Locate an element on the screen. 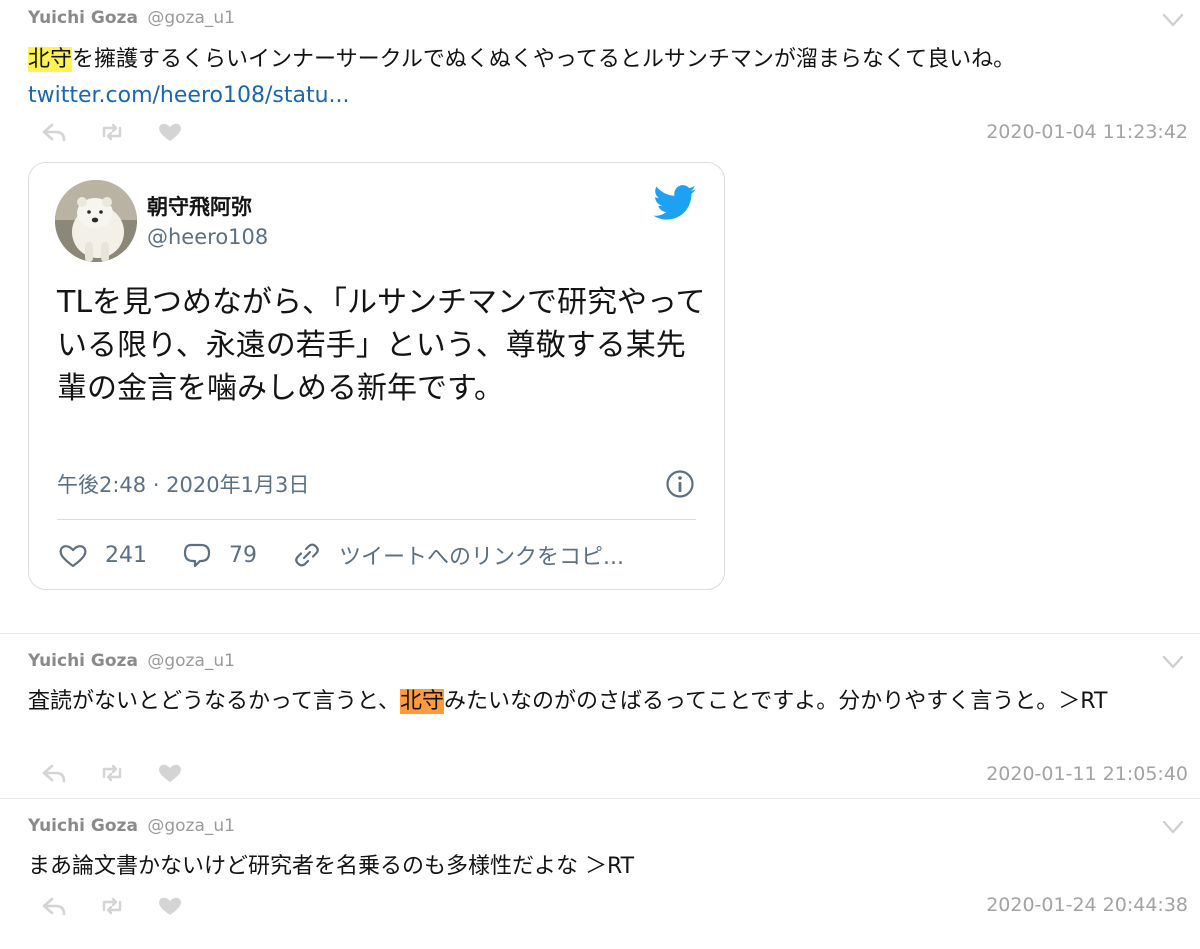  embedded-handle: @heero108 is located at coordinates (207, 237).